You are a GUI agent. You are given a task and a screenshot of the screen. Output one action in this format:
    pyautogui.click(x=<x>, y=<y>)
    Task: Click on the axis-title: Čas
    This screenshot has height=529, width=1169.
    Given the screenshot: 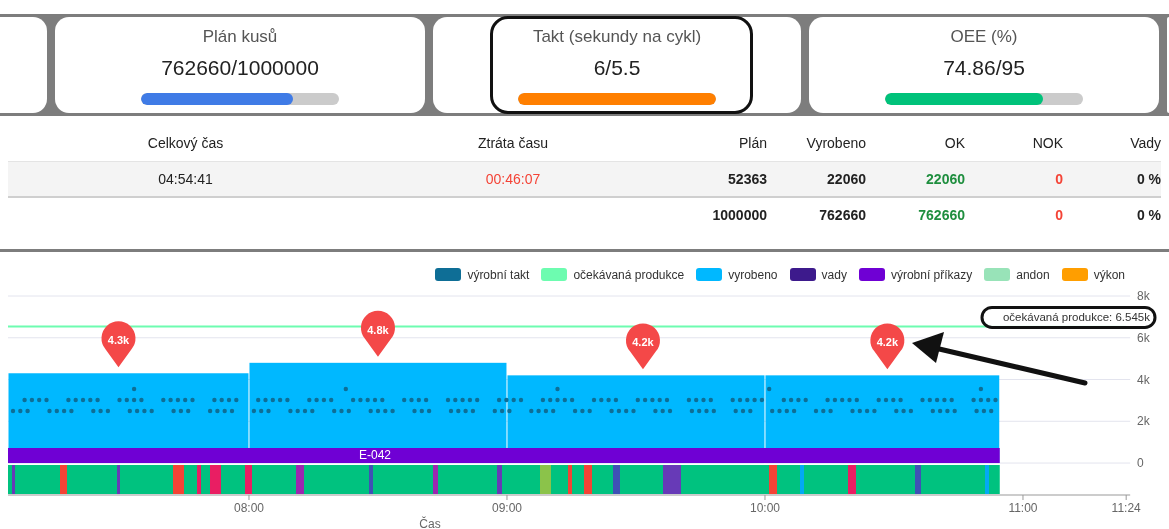 What is the action you would take?
    pyautogui.click(x=430, y=523)
    